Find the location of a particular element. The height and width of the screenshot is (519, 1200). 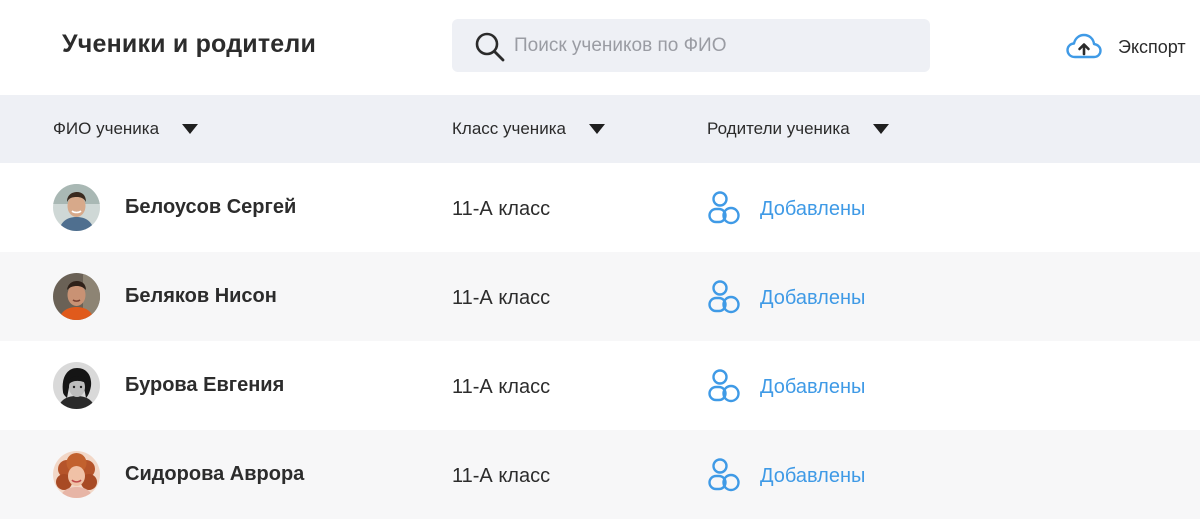

column-header-class: Класс ученика is located at coordinates (529, 129).